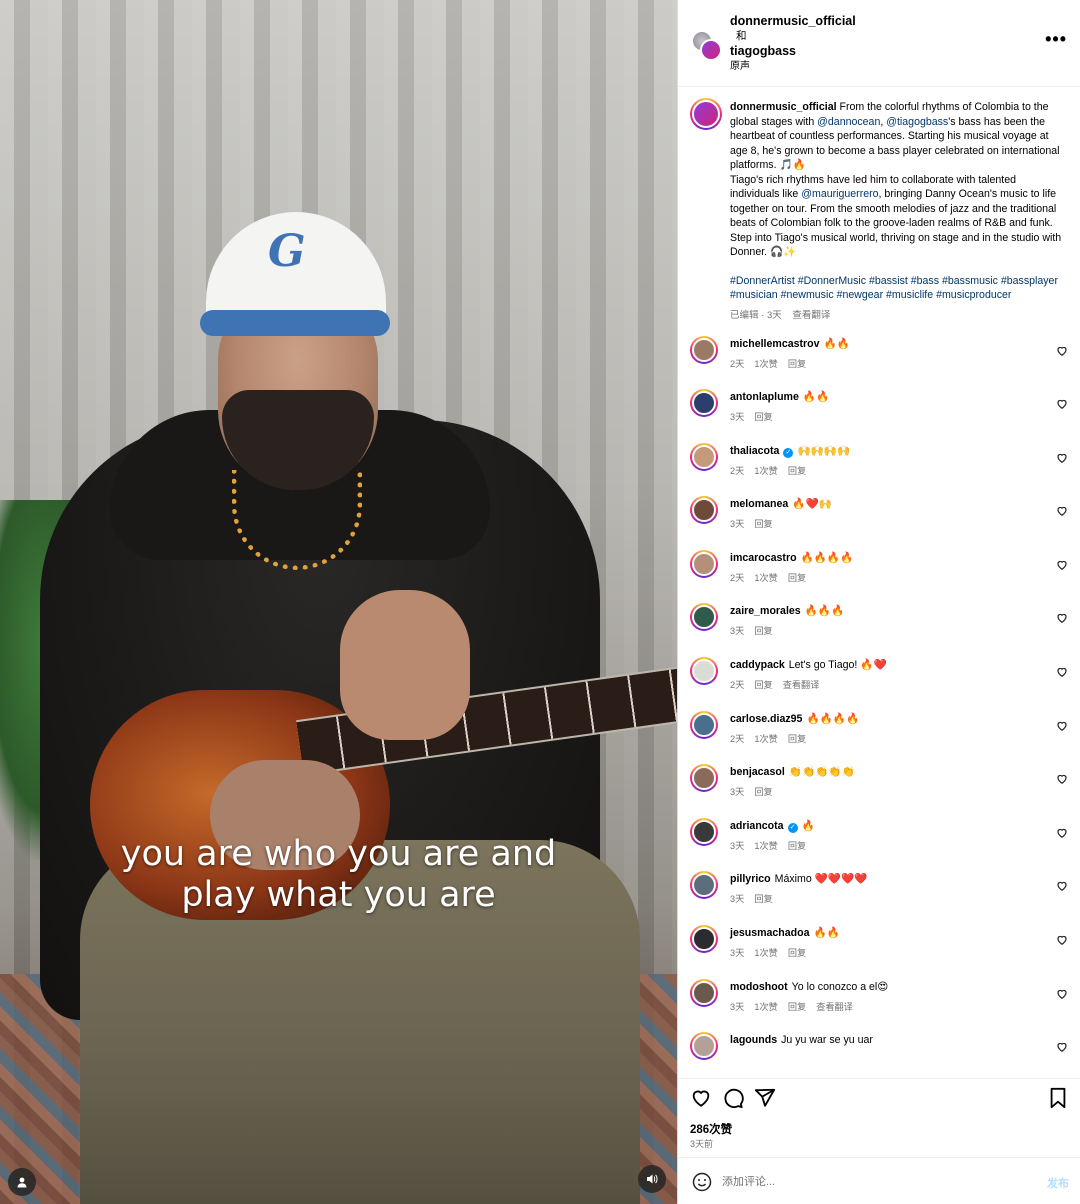 Image resolution: width=1080 pixels, height=1204 pixels. I want to click on comment-username: thaliacota, so click(754, 451).